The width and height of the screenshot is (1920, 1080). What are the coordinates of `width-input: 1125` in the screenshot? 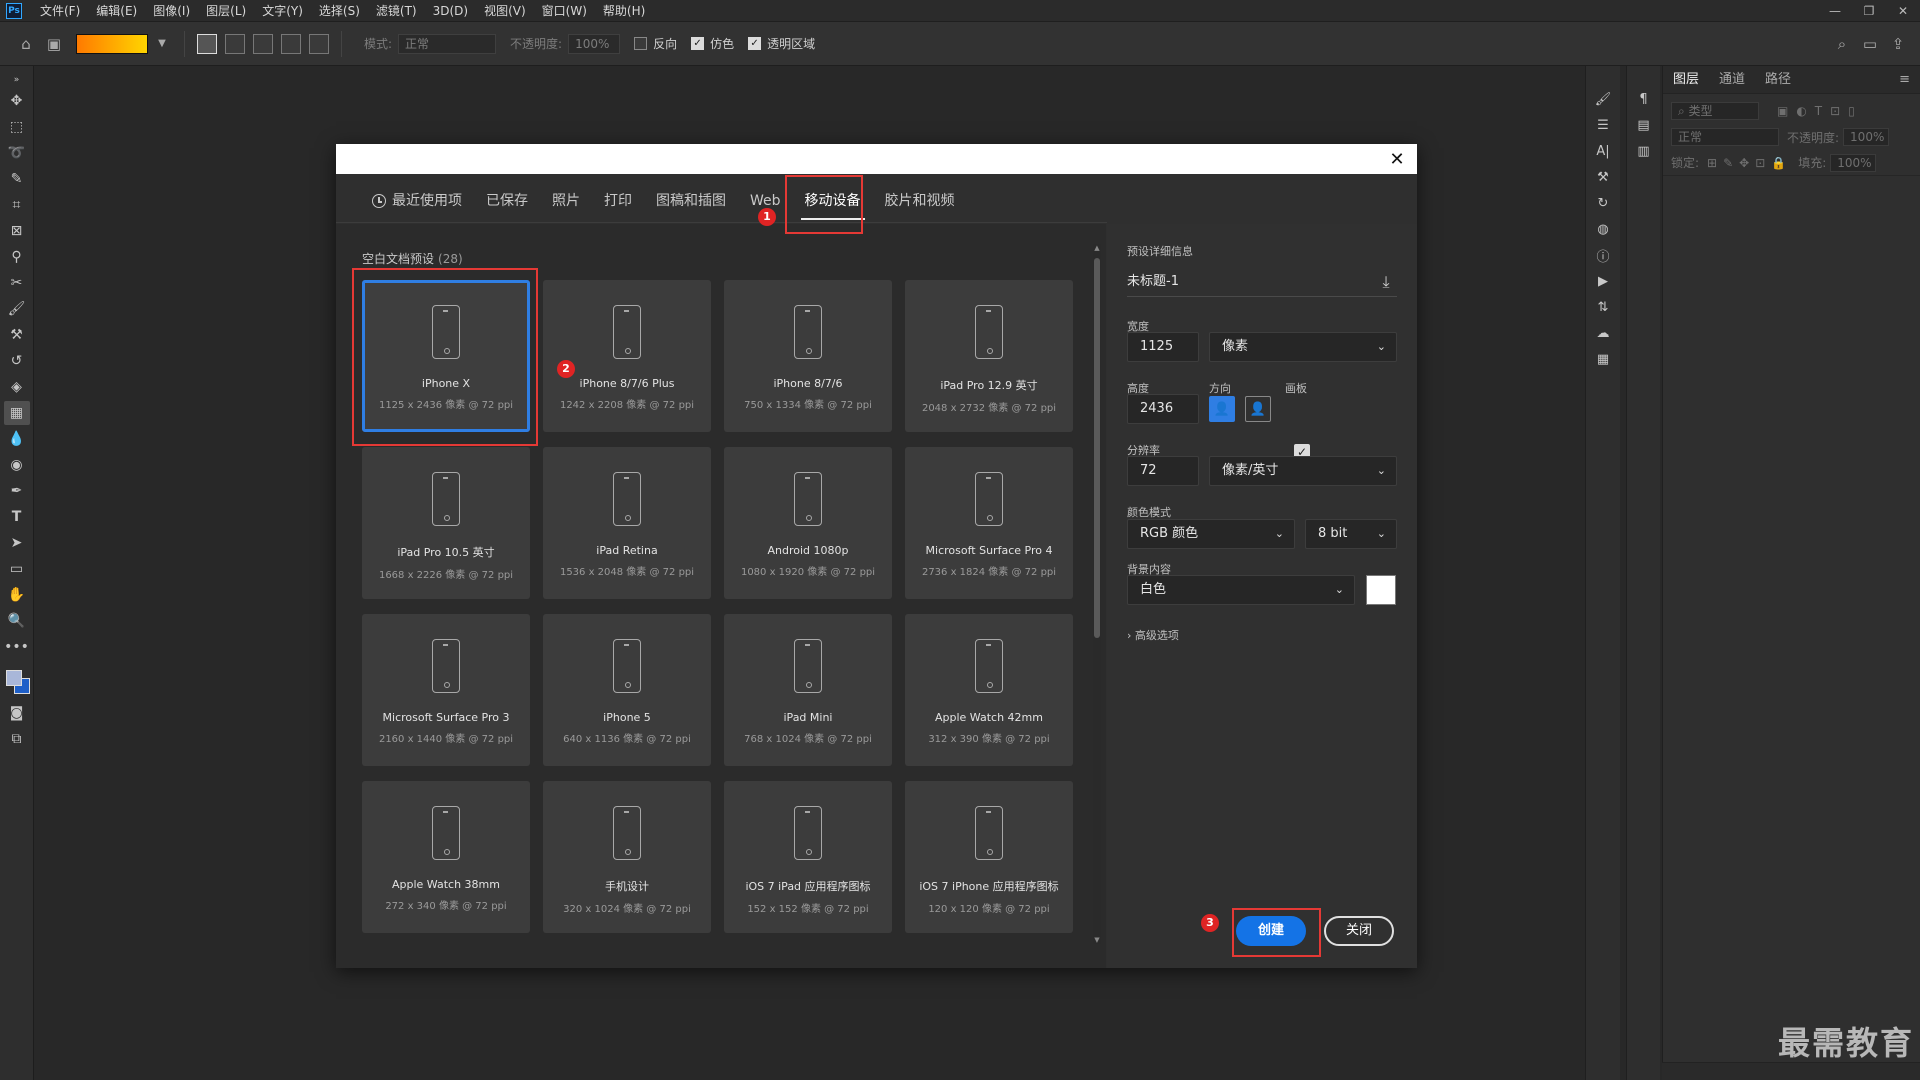 It's located at (1163, 347).